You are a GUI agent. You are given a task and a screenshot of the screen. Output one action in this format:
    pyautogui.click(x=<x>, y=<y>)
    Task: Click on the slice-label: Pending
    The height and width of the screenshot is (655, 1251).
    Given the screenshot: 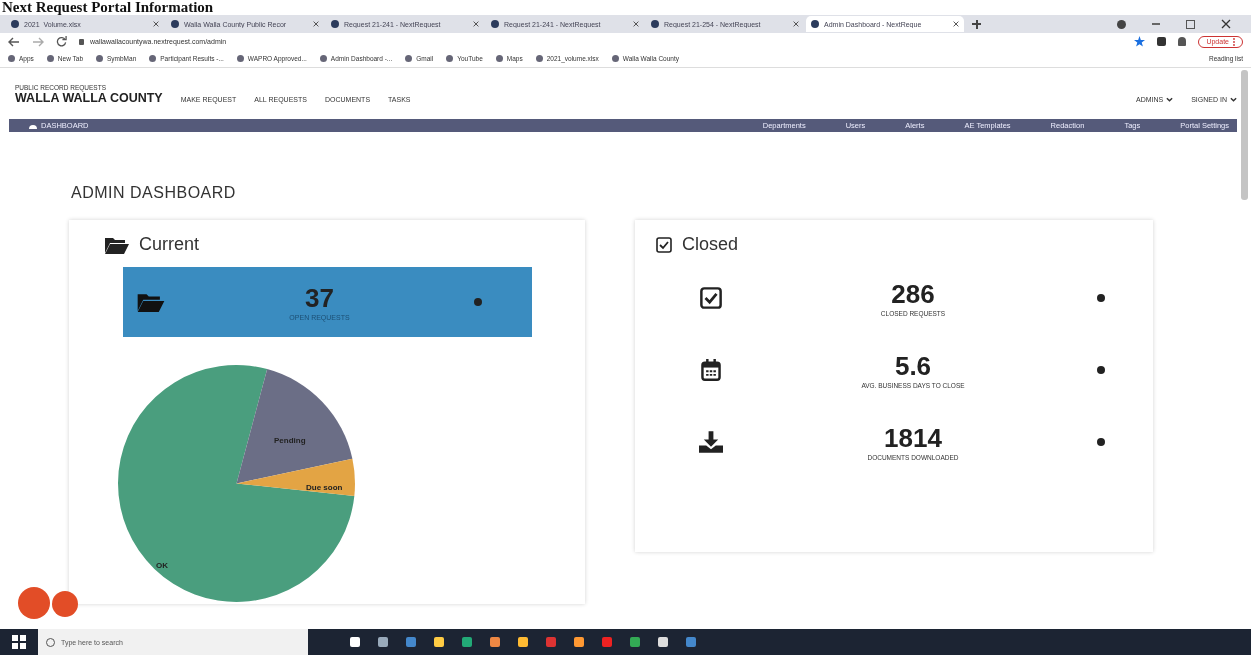 What is the action you would take?
    pyautogui.click(x=290, y=441)
    